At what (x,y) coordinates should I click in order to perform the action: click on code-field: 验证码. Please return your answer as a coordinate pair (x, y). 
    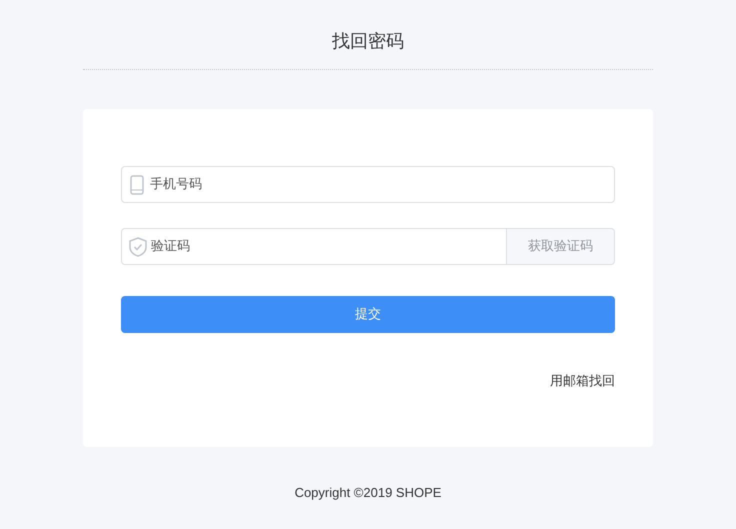
    Looking at the image, I should click on (314, 246).